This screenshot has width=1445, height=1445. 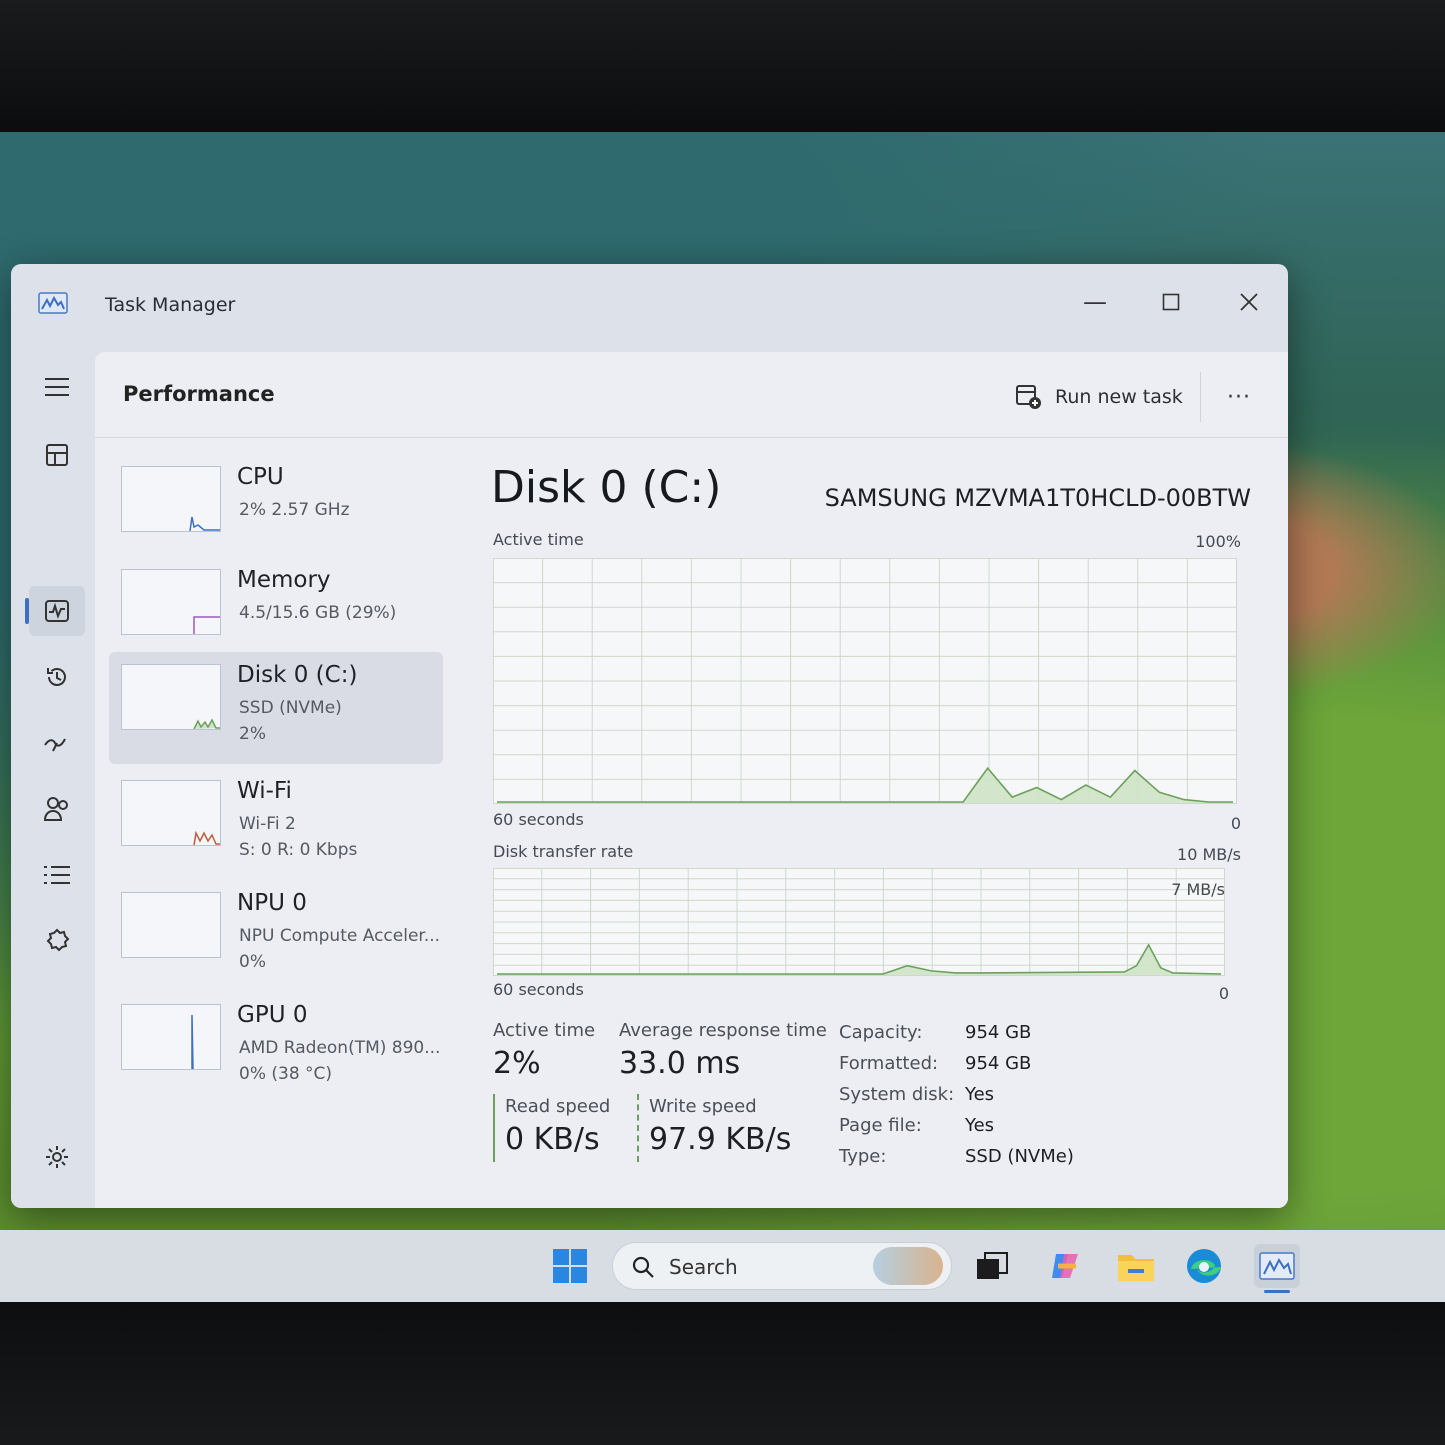 I want to click on run-new-task-button: Run new task, so click(x=1099, y=397).